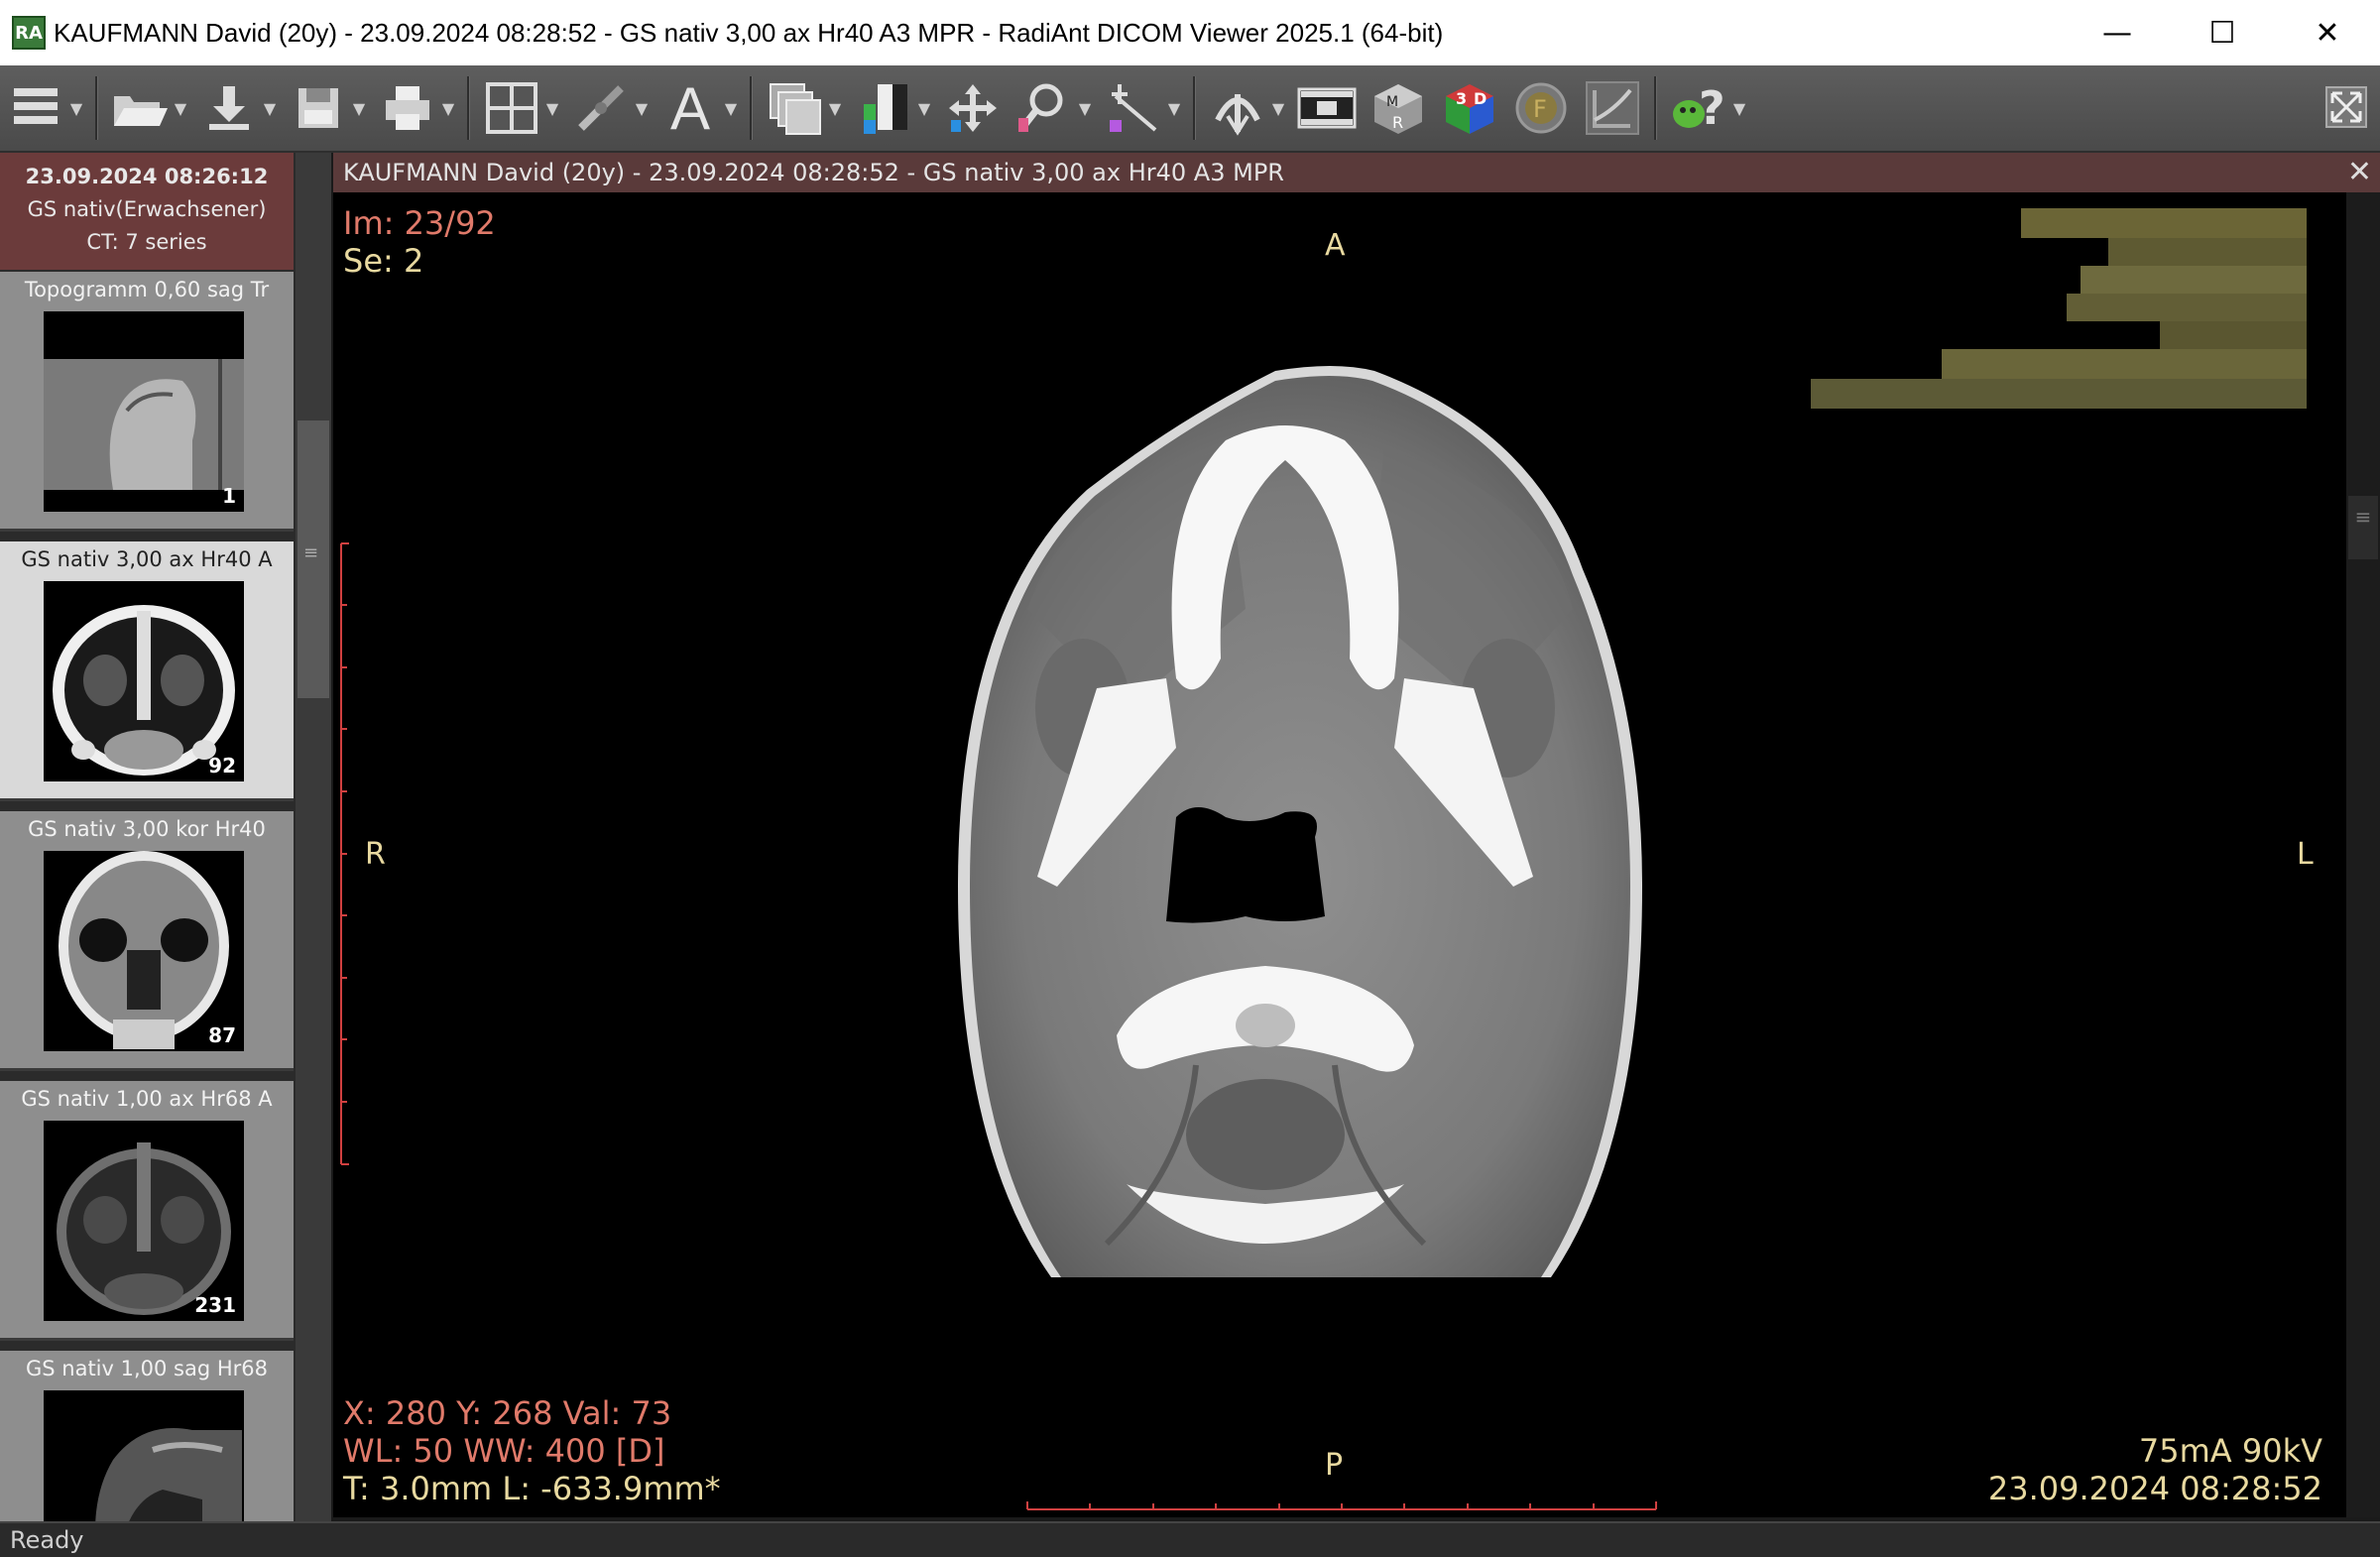  What do you see at coordinates (1142, 108) in the screenshot?
I see `measure-button: ▼` at bounding box center [1142, 108].